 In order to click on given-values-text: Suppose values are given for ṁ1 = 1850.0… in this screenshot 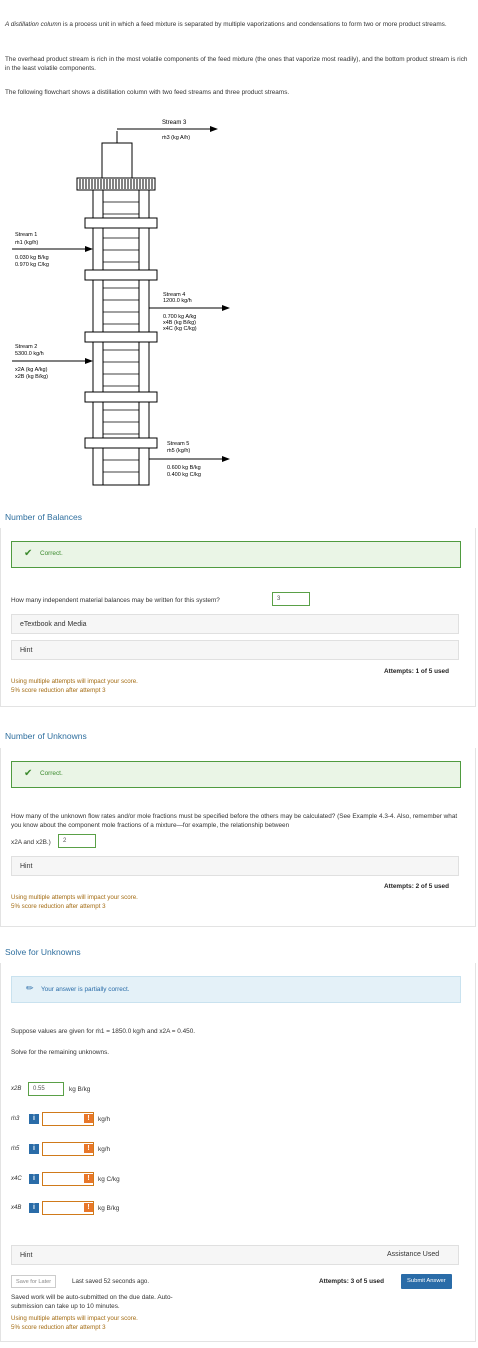, I will do `click(103, 1031)`.